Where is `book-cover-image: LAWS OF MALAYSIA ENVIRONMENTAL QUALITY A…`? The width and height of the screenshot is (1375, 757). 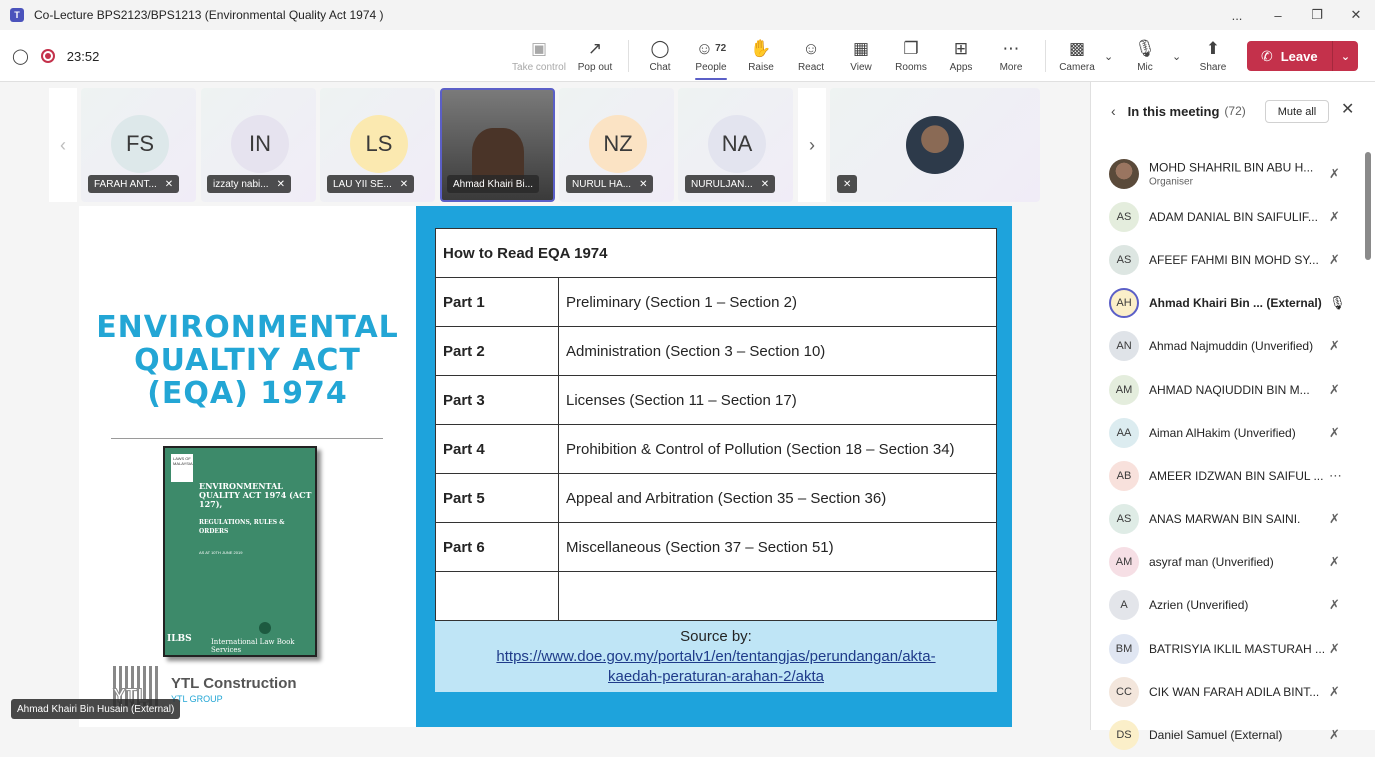 book-cover-image: LAWS OF MALAYSIA ENVIRONMENTAL QUALITY A… is located at coordinates (240, 551).